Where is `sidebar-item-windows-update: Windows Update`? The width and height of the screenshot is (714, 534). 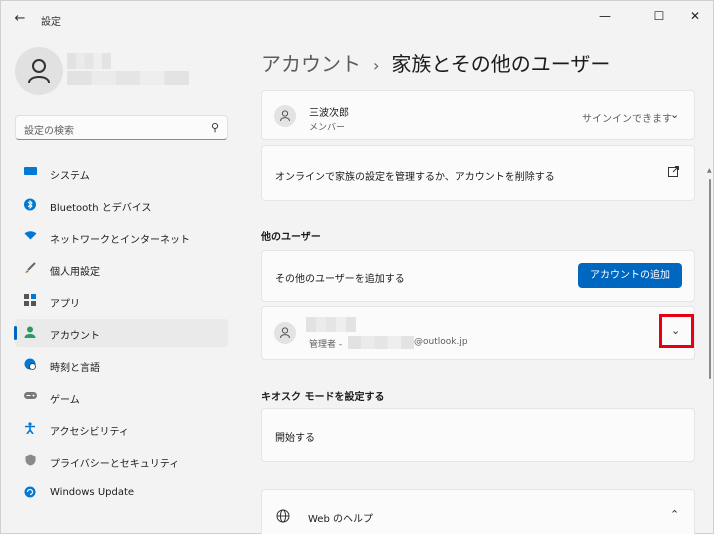
sidebar-item-windows-update: Windows Update is located at coordinates (121, 493).